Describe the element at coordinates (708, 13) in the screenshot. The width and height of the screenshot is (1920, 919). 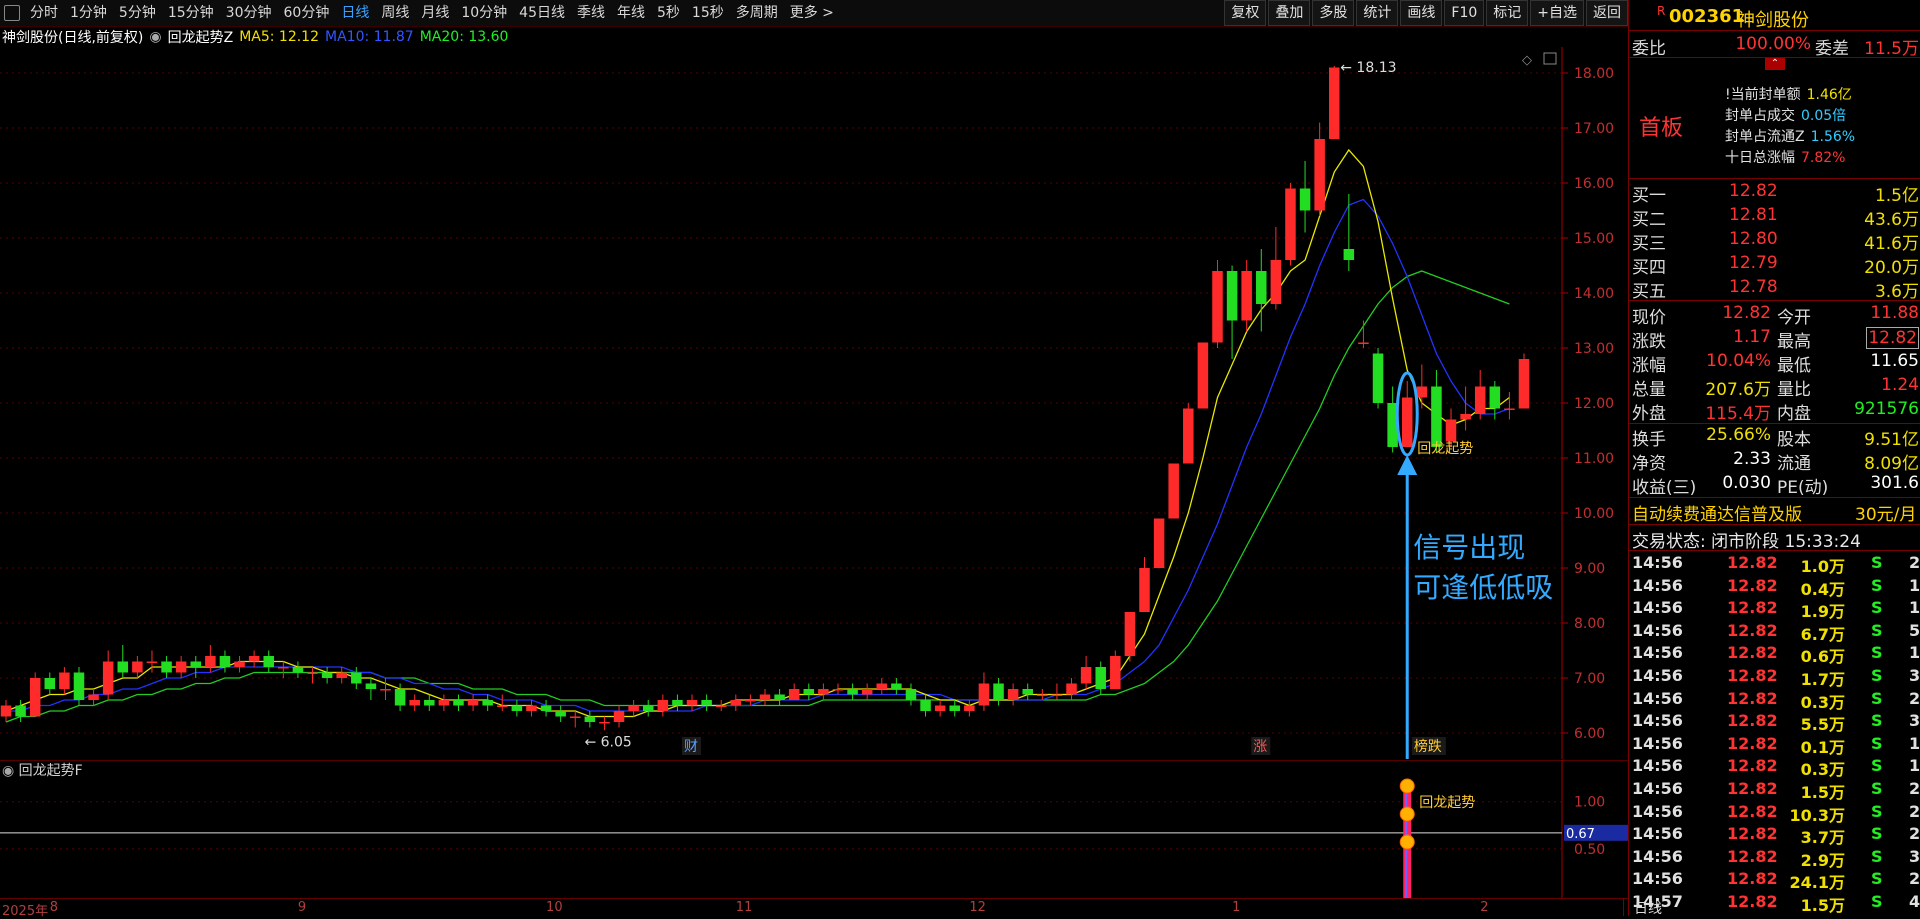
I see `period-tab: 15秒` at that location.